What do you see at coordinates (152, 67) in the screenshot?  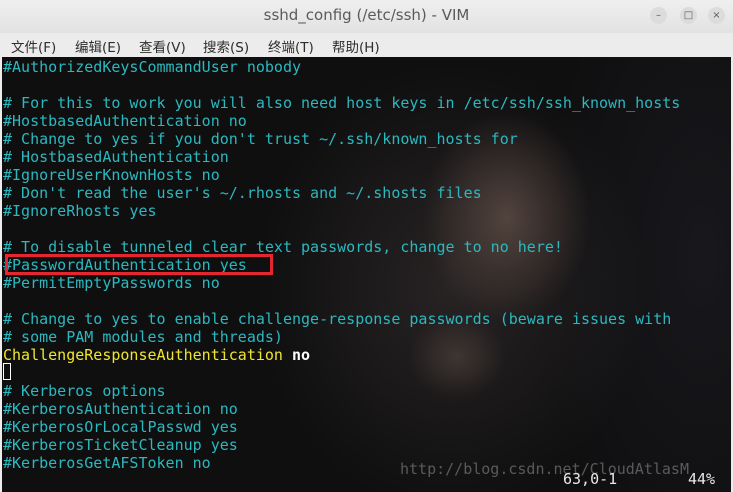 I see `code-line: #AuthorizedKeysCommandUser nobody` at bounding box center [152, 67].